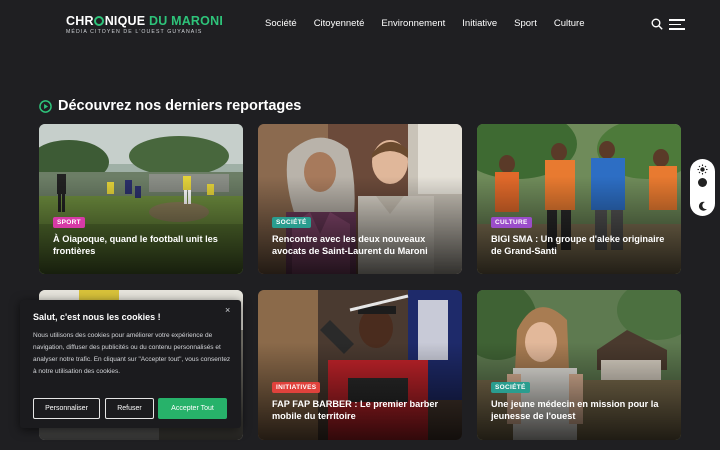  What do you see at coordinates (129, 408) in the screenshot?
I see `refuse-button: Refuser` at bounding box center [129, 408].